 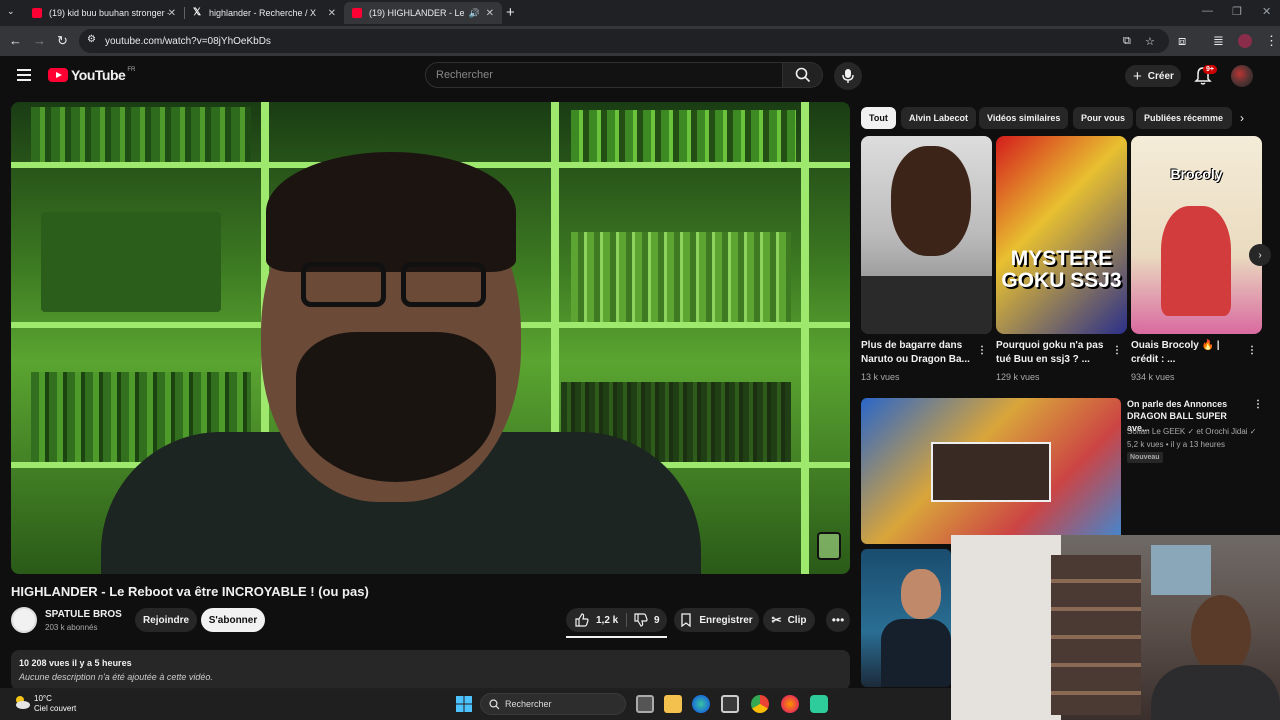 I want to click on menu-icon, so click(x=24, y=75).